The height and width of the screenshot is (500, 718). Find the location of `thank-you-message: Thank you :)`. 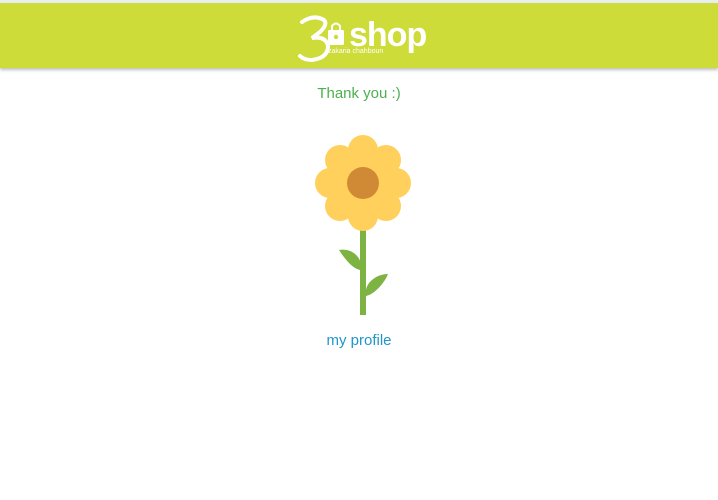

thank-you-message: Thank you :) is located at coordinates (359, 93).